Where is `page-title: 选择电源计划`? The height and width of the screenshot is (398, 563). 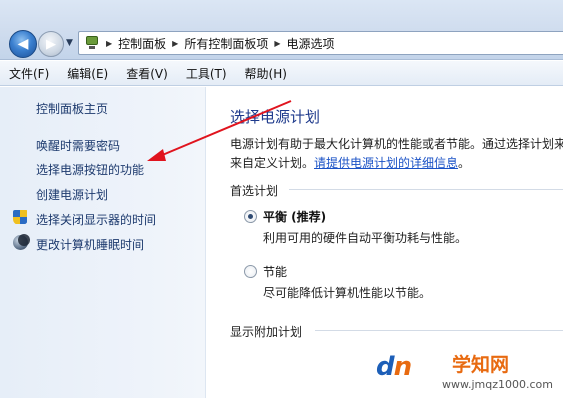 page-title: 选择电源计划 is located at coordinates (275, 117).